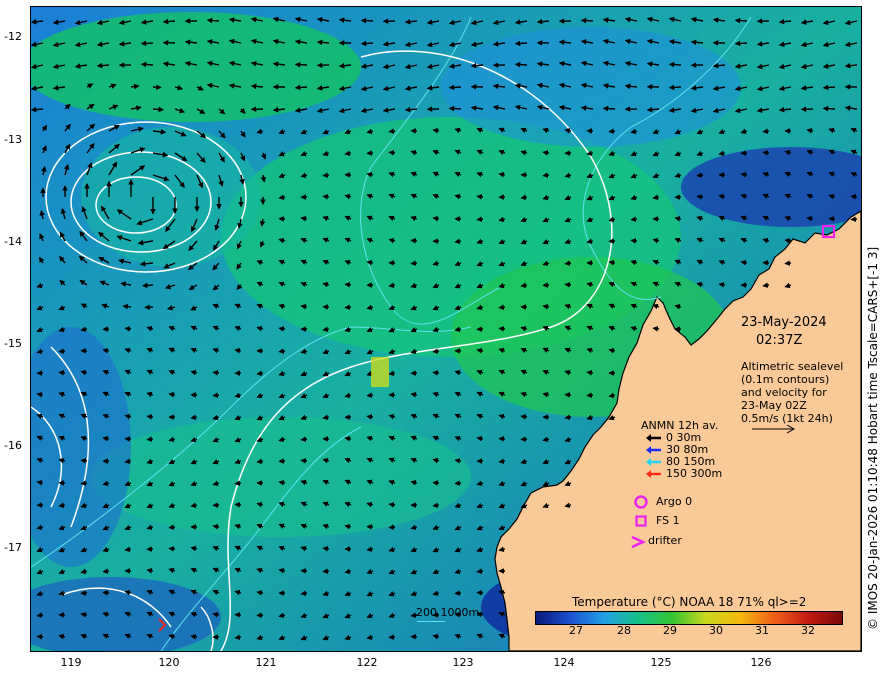 The height and width of the screenshot is (680, 880). I want to click on lon-tick: 122, so click(367, 662).